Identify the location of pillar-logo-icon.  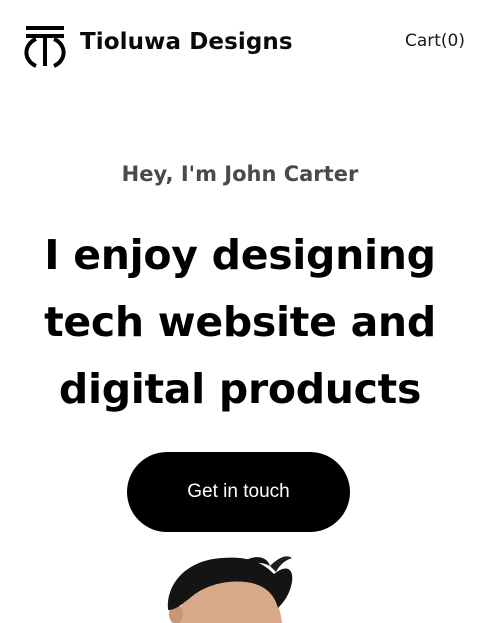
(45, 46).